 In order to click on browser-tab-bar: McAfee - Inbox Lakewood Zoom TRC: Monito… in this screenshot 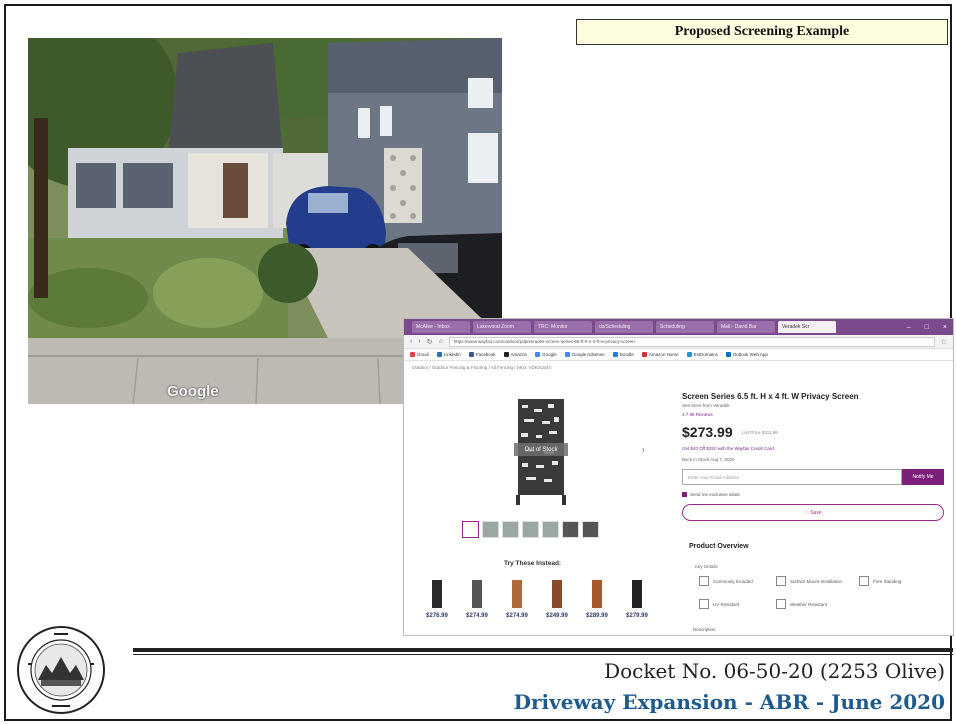, I will do `click(678, 327)`.